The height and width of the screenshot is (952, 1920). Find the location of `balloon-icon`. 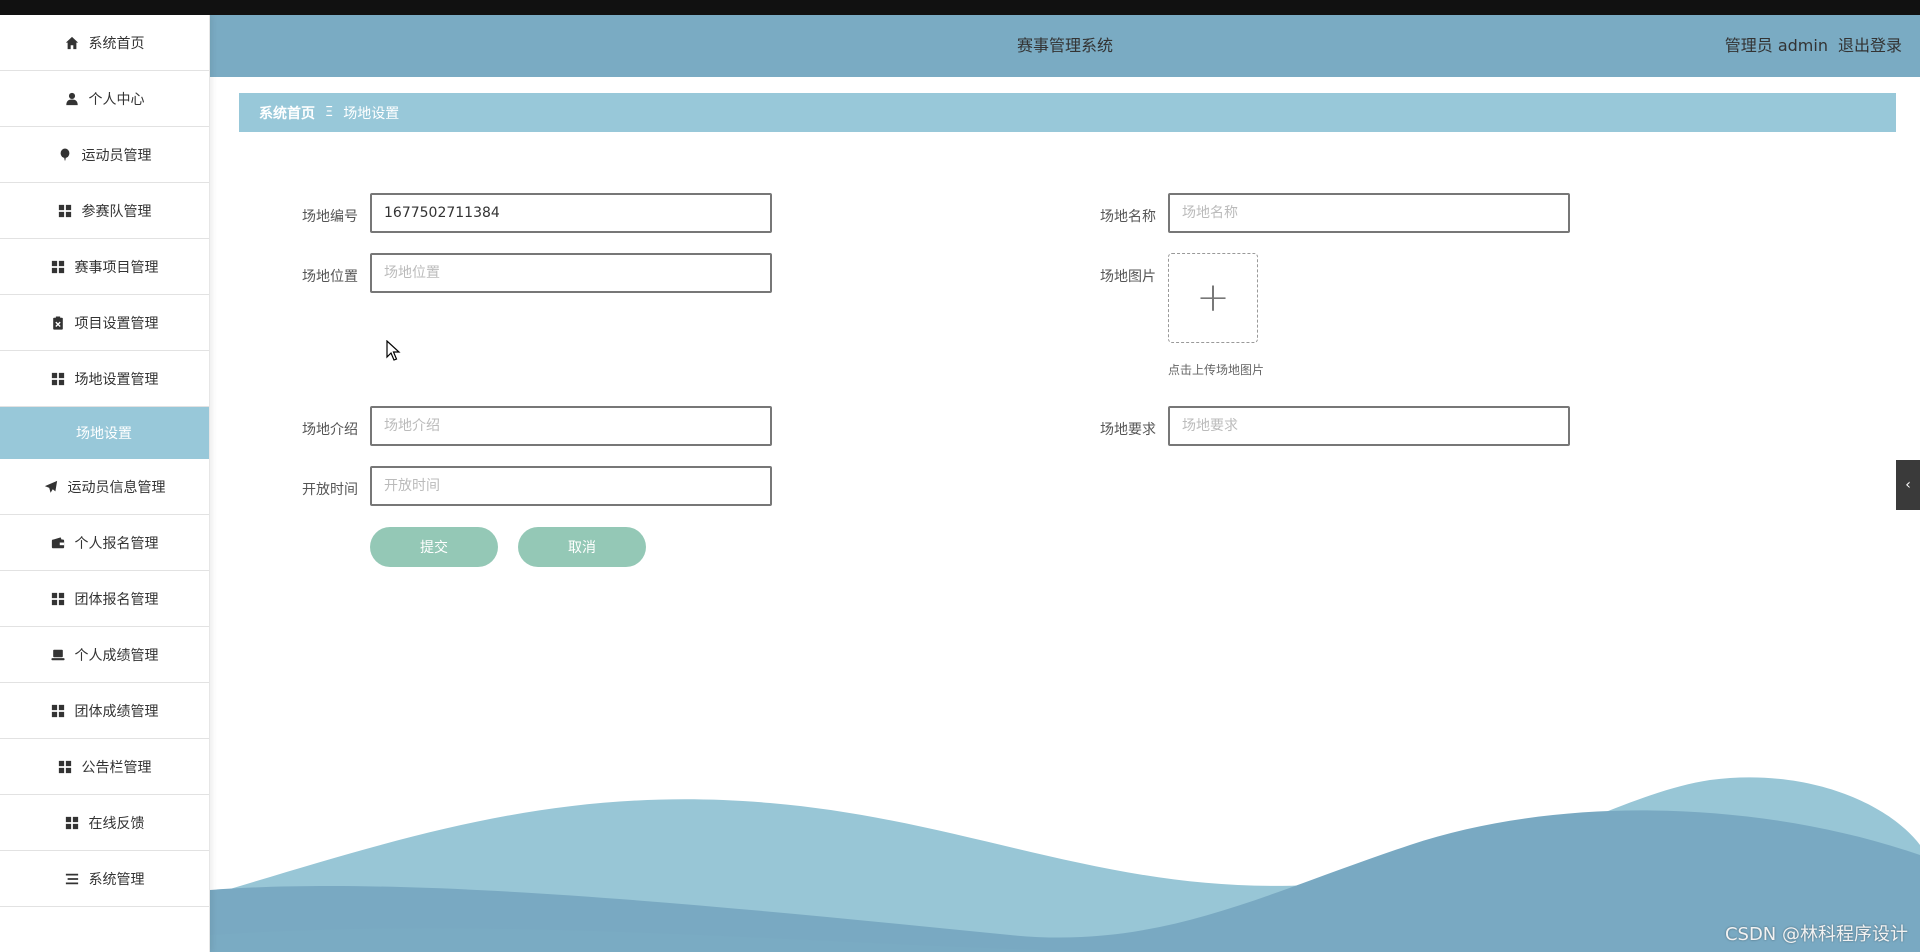

balloon-icon is located at coordinates (65, 154).